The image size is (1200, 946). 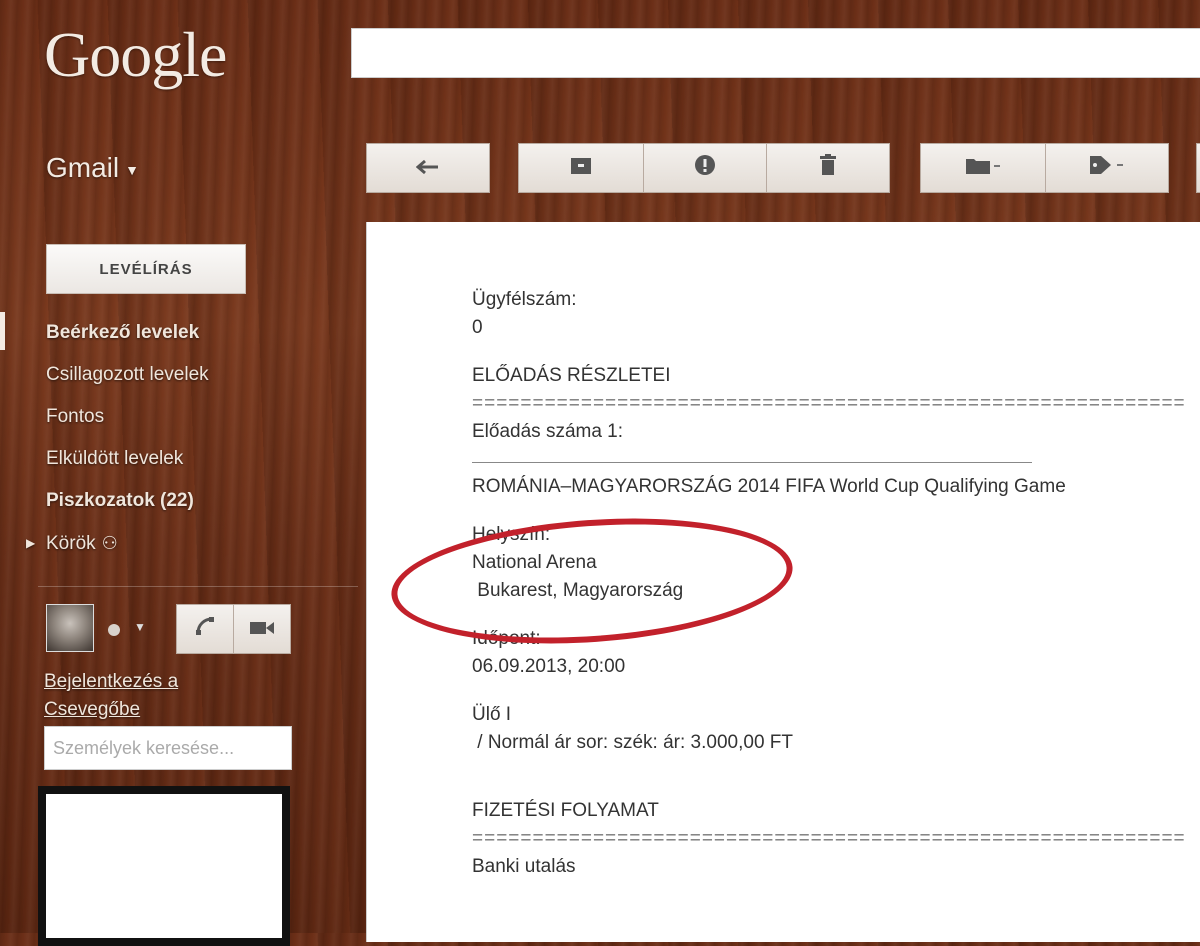 I want to click on gmail-menu: Gmail ▼, so click(x=92, y=168).